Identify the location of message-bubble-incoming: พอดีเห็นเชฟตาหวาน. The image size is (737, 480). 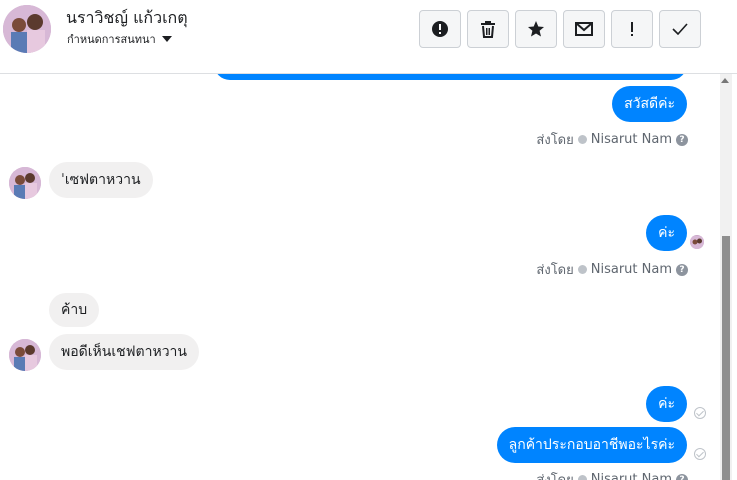
(124, 352).